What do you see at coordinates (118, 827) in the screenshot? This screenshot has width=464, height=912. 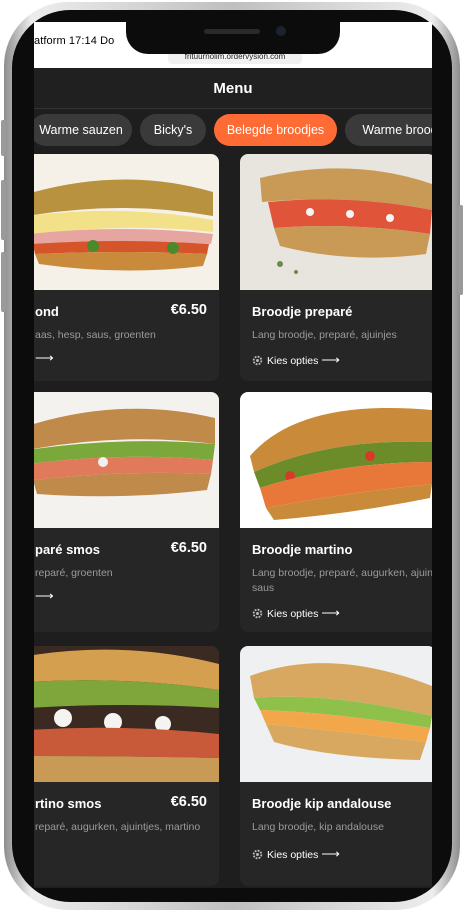 I see `product-description: reparé, augurken, ajuintjes, martino` at bounding box center [118, 827].